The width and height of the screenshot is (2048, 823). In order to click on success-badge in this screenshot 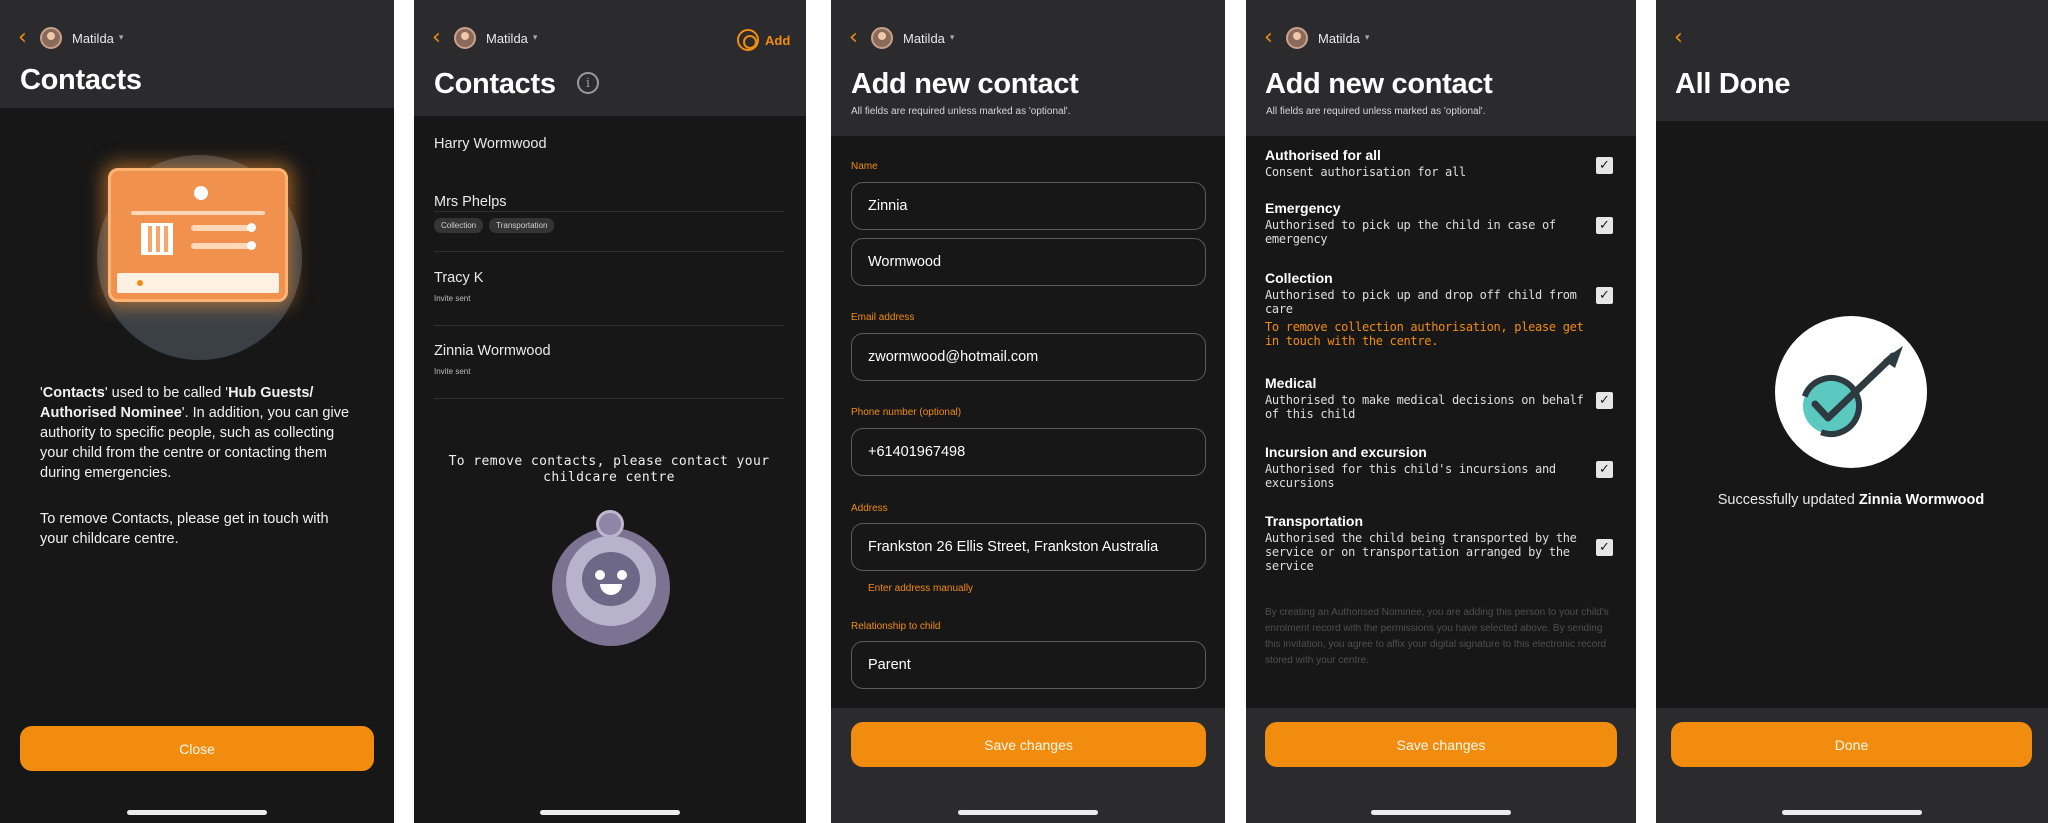, I will do `click(1851, 392)`.